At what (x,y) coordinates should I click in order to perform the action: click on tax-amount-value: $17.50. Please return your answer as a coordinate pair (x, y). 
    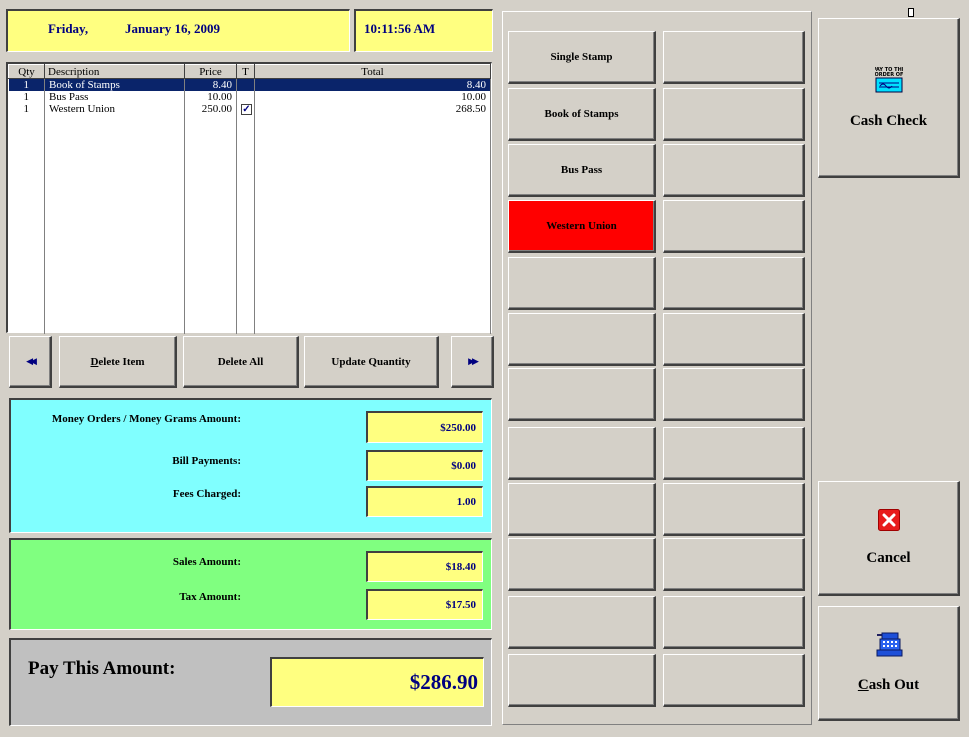
    Looking at the image, I should click on (424, 604).